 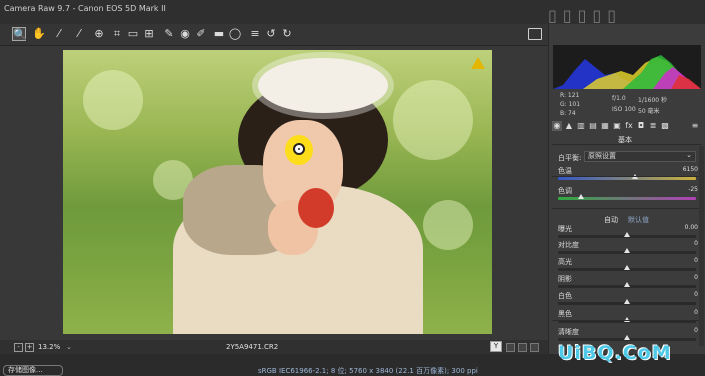 I want to click on auto-link: 自动, so click(x=611, y=220).